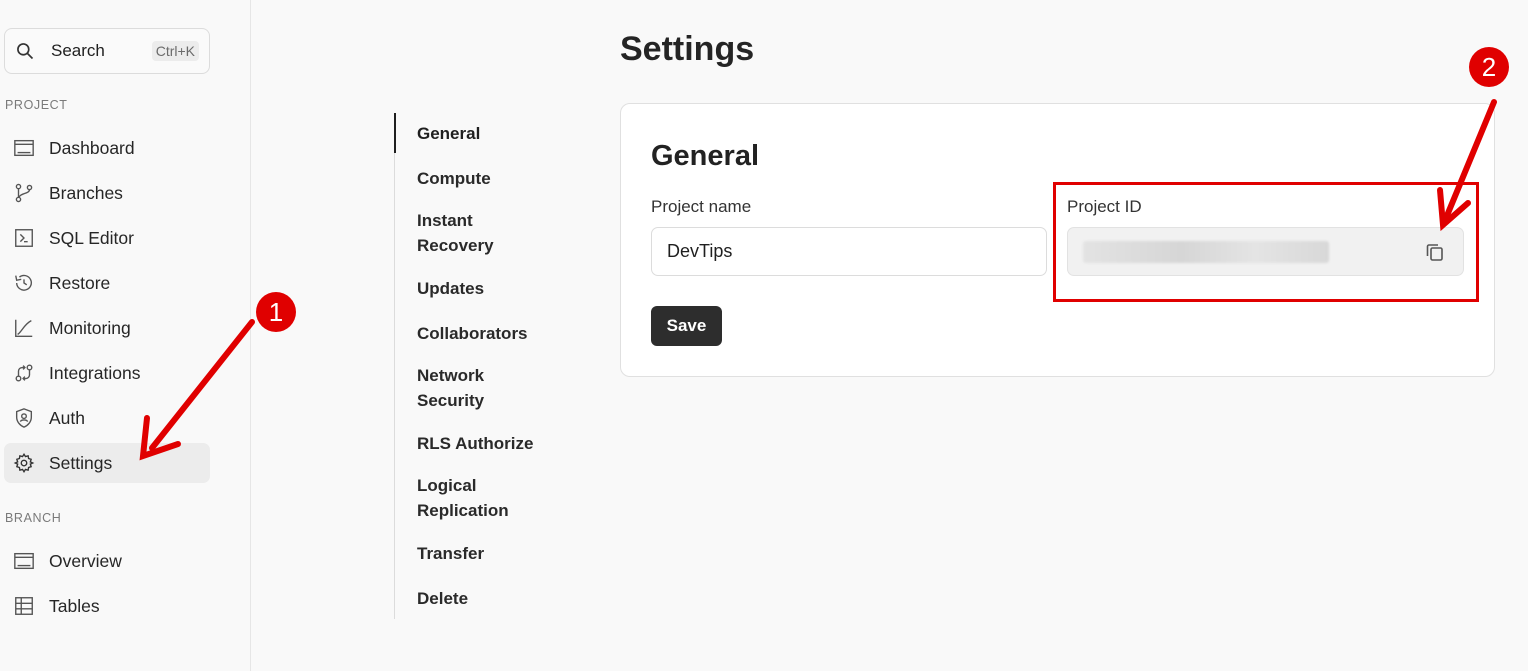 The image size is (1528, 671). What do you see at coordinates (276, 312) in the screenshot?
I see `annotation-badge-1: 1` at bounding box center [276, 312].